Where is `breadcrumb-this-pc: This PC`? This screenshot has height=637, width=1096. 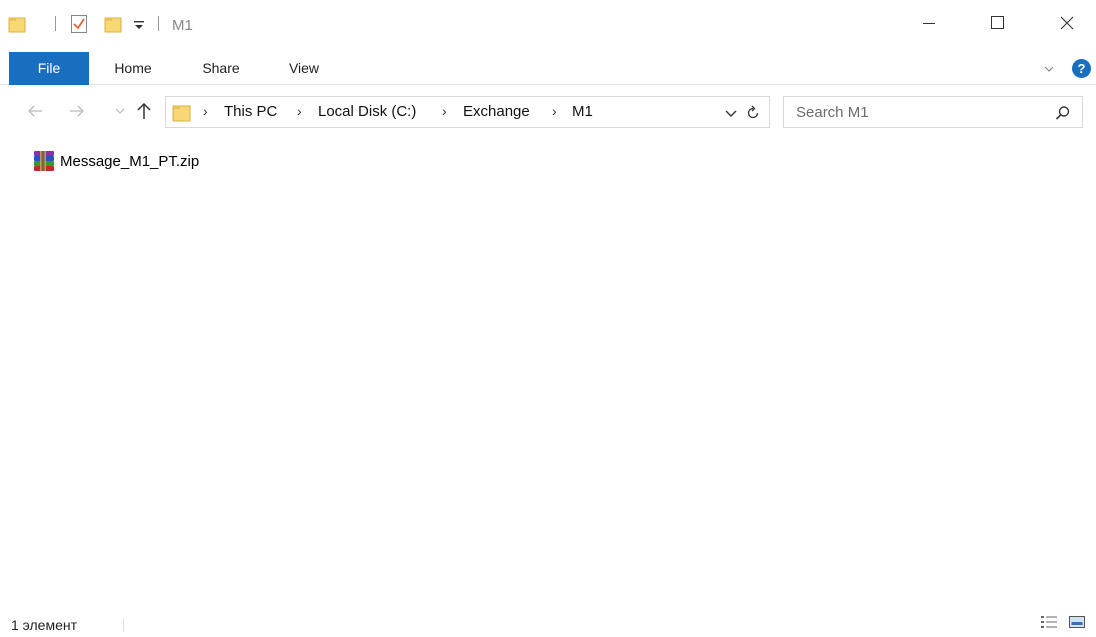 breadcrumb-this-pc: This PC is located at coordinates (250, 111).